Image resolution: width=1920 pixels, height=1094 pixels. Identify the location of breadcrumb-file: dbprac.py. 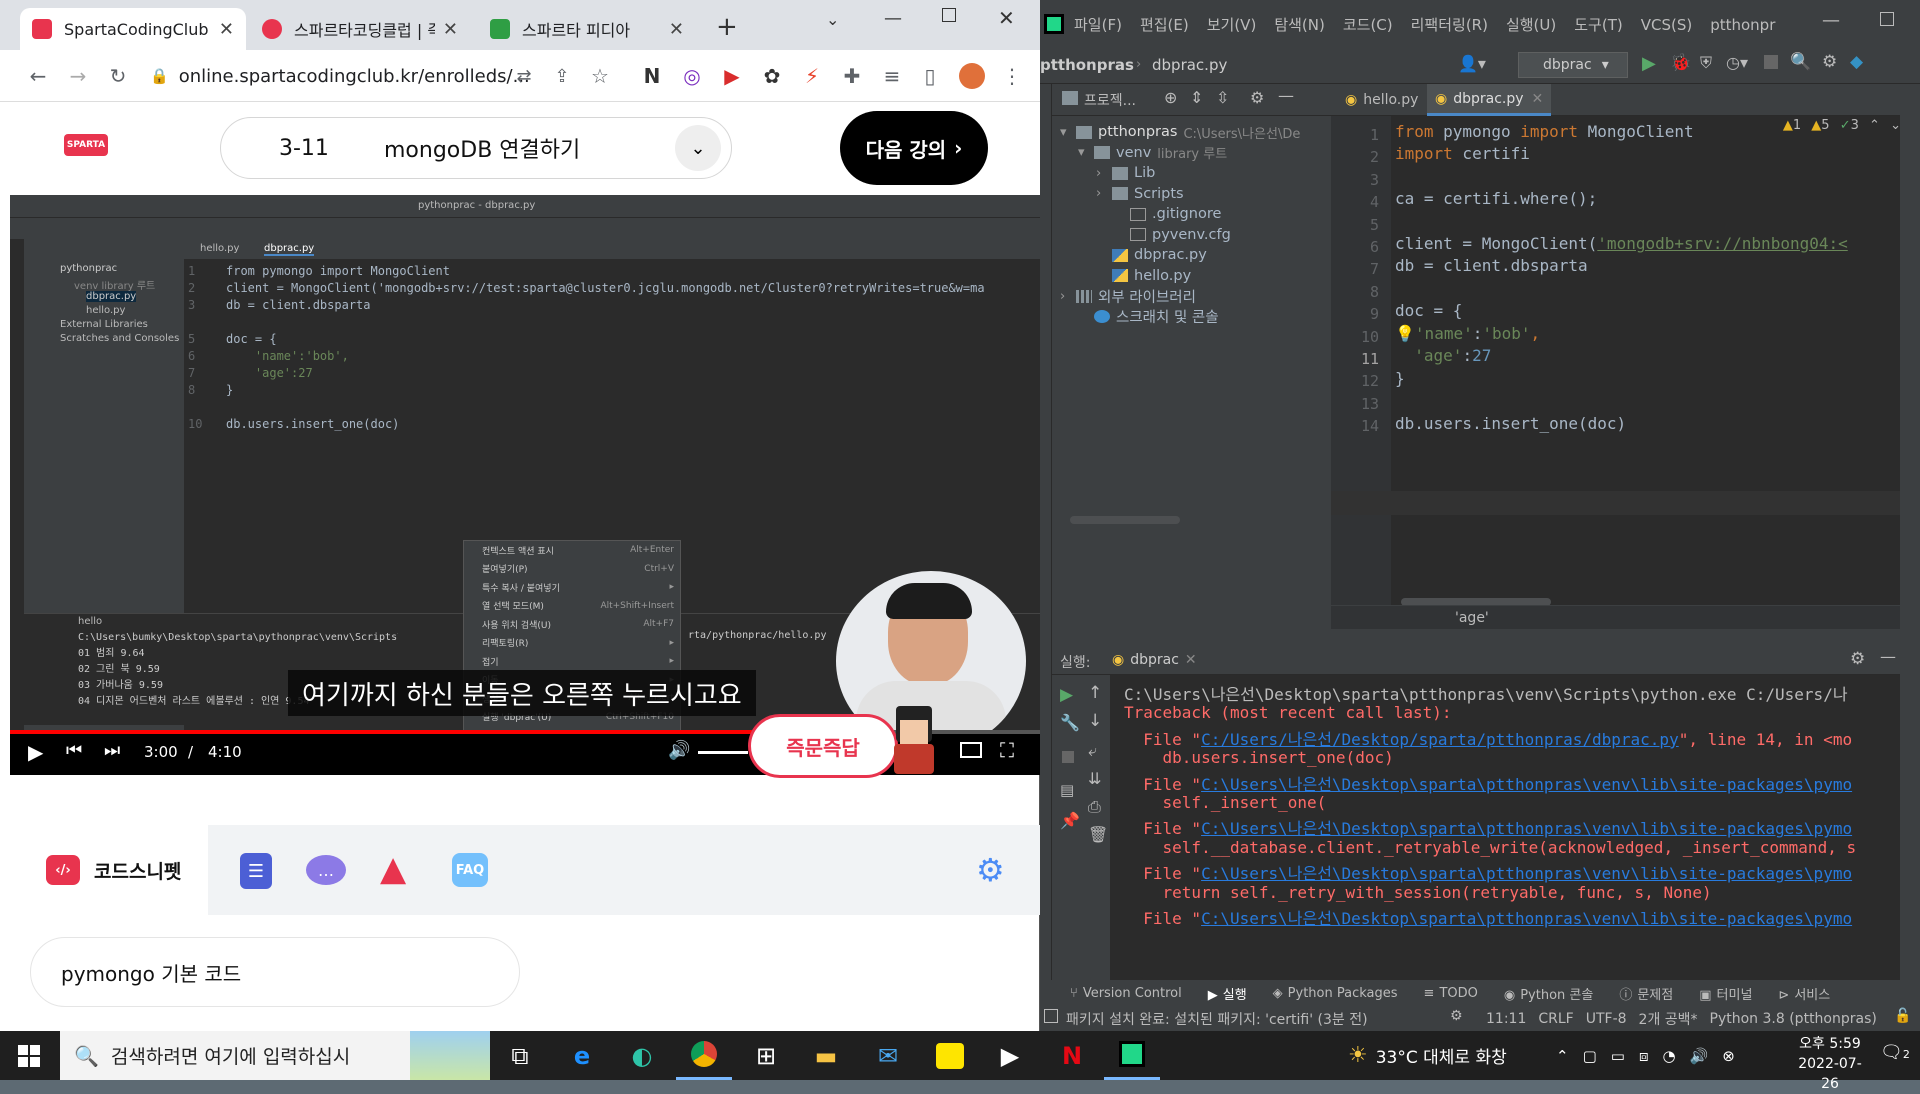
(1189, 65).